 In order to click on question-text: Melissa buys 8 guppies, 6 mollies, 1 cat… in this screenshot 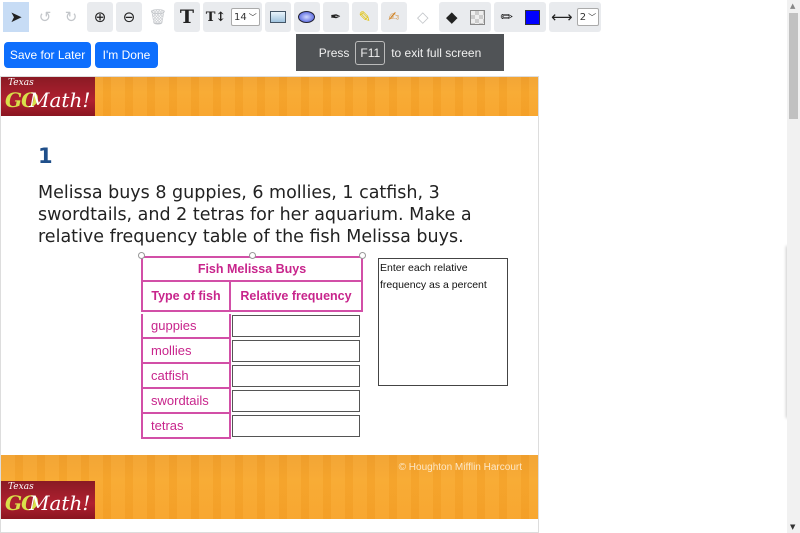, I will do `click(255, 215)`.